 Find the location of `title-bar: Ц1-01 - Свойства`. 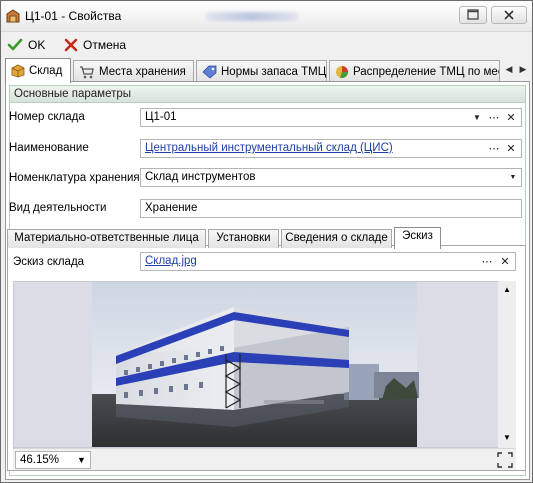

title-bar: Ц1-01 - Свойства is located at coordinates (266, 16).